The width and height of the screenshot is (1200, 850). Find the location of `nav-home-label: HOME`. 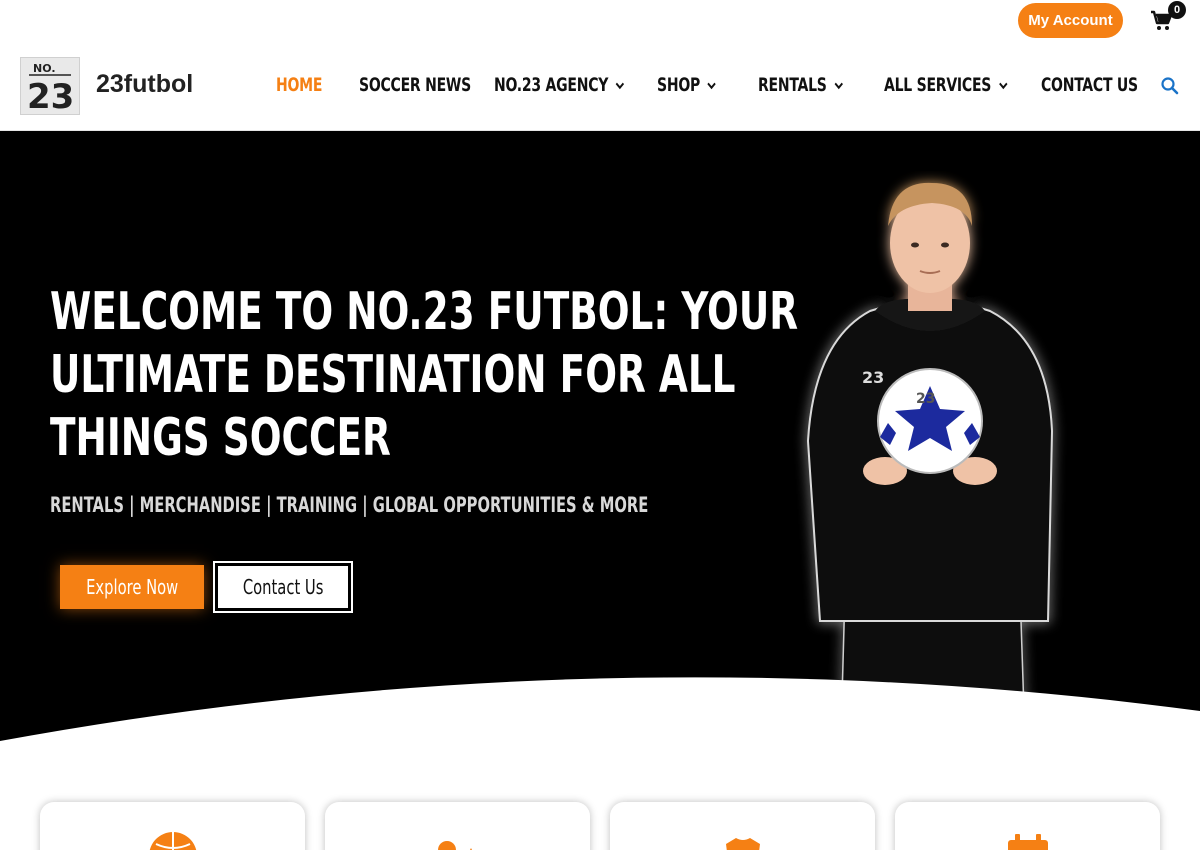

nav-home-label: HOME is located at coordinates (299, 85).